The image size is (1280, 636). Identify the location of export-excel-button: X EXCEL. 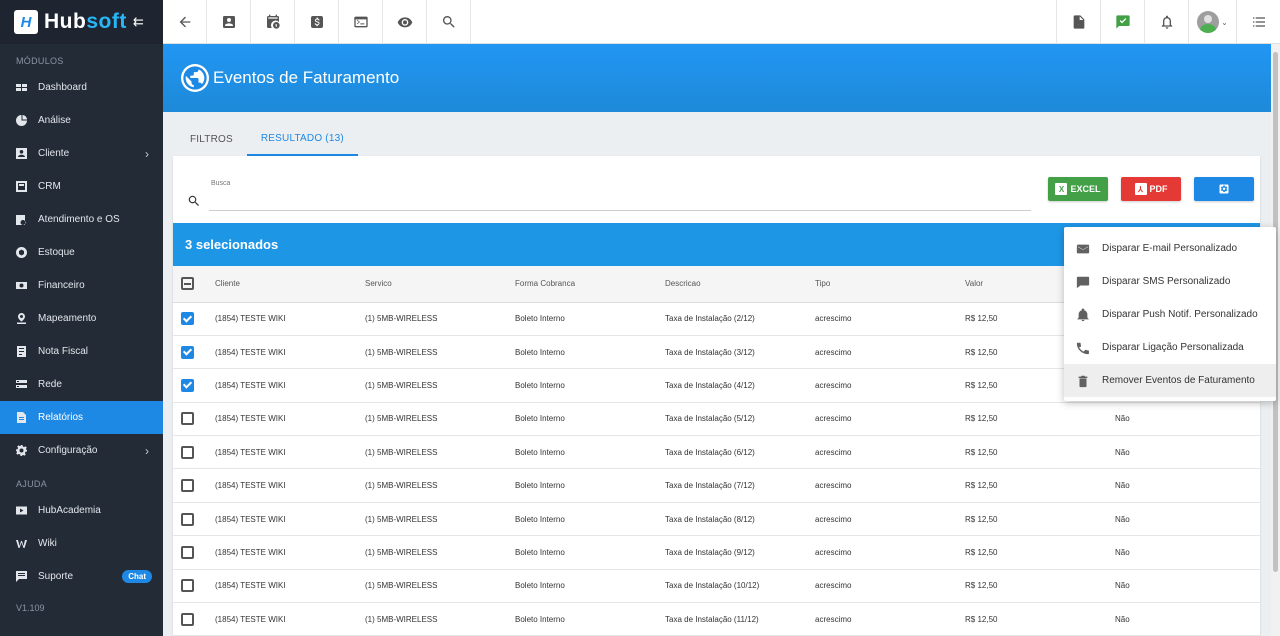
(1078, 189).